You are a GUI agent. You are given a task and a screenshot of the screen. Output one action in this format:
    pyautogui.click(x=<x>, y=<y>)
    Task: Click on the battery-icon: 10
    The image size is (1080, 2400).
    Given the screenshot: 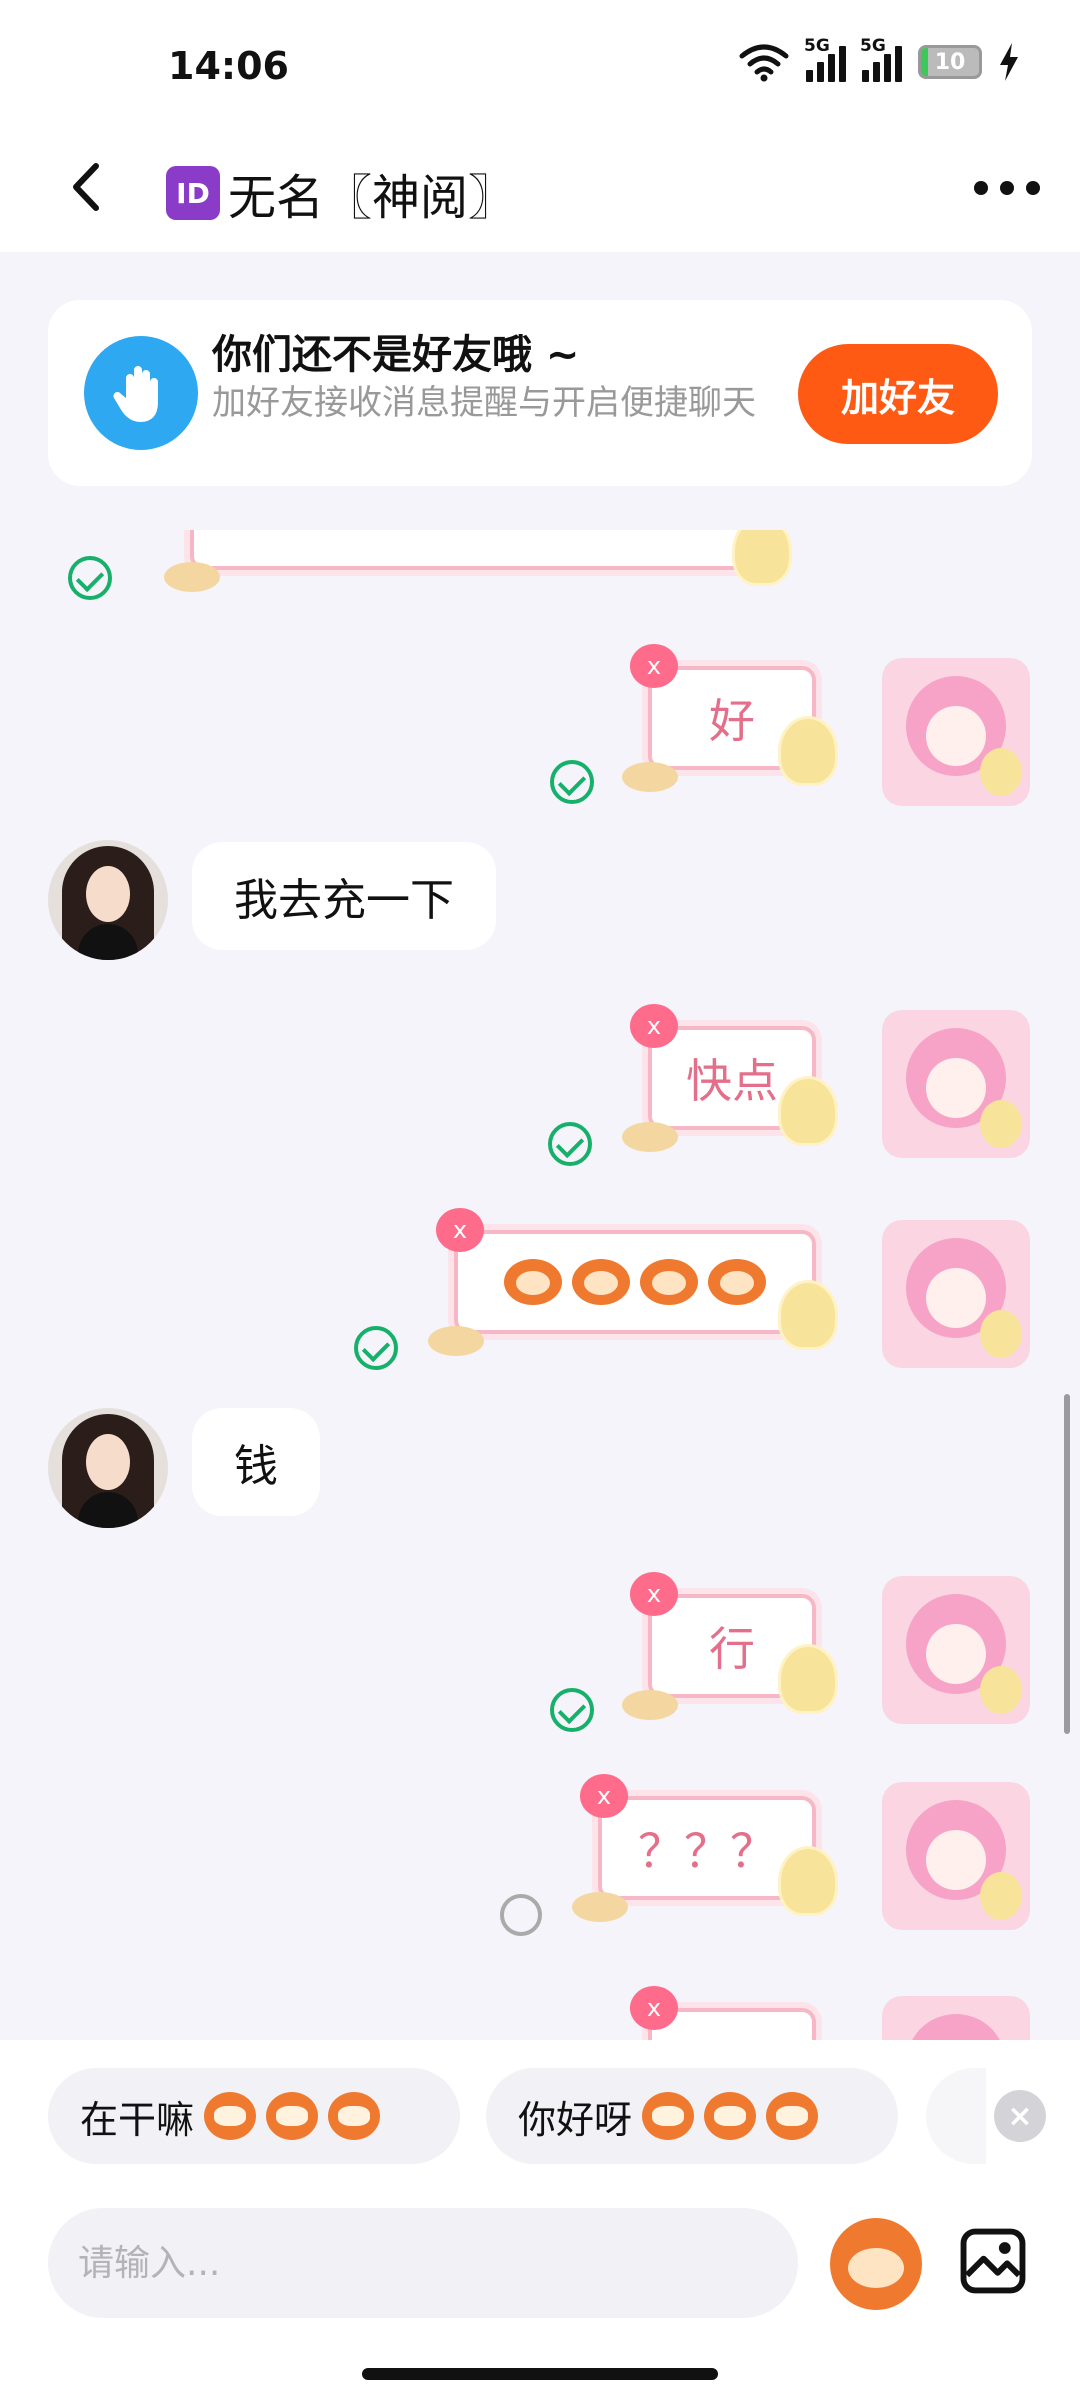 What is the action you would take?
    pyautogui.click(x=950, y=62)
    